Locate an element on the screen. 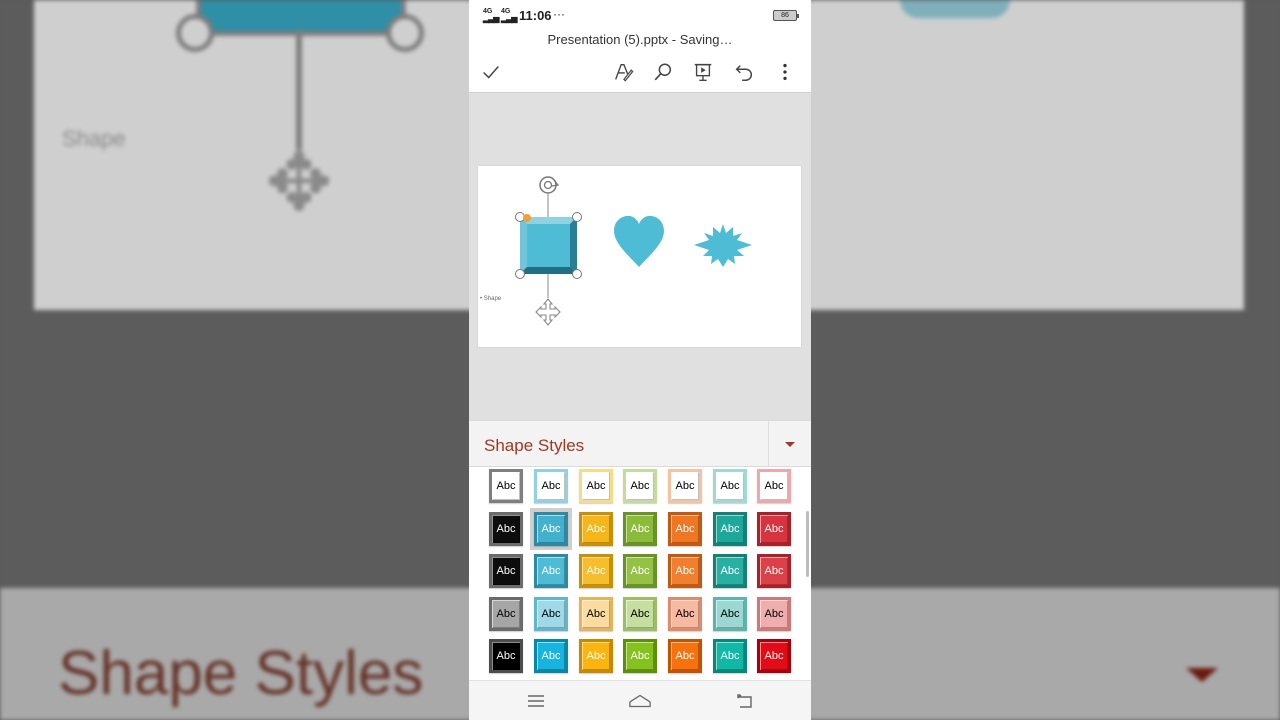 The image size is (1280, 720). bg-caret-icon is located at coordinates (1202, 675).